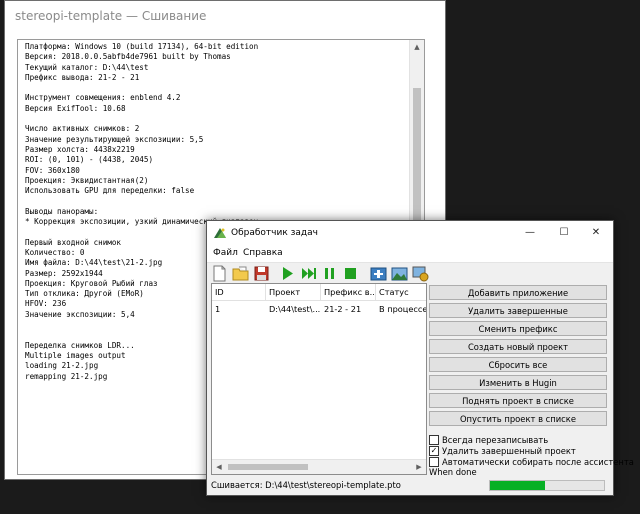  I want to click on add-panorama-icon, so click(378, 273).